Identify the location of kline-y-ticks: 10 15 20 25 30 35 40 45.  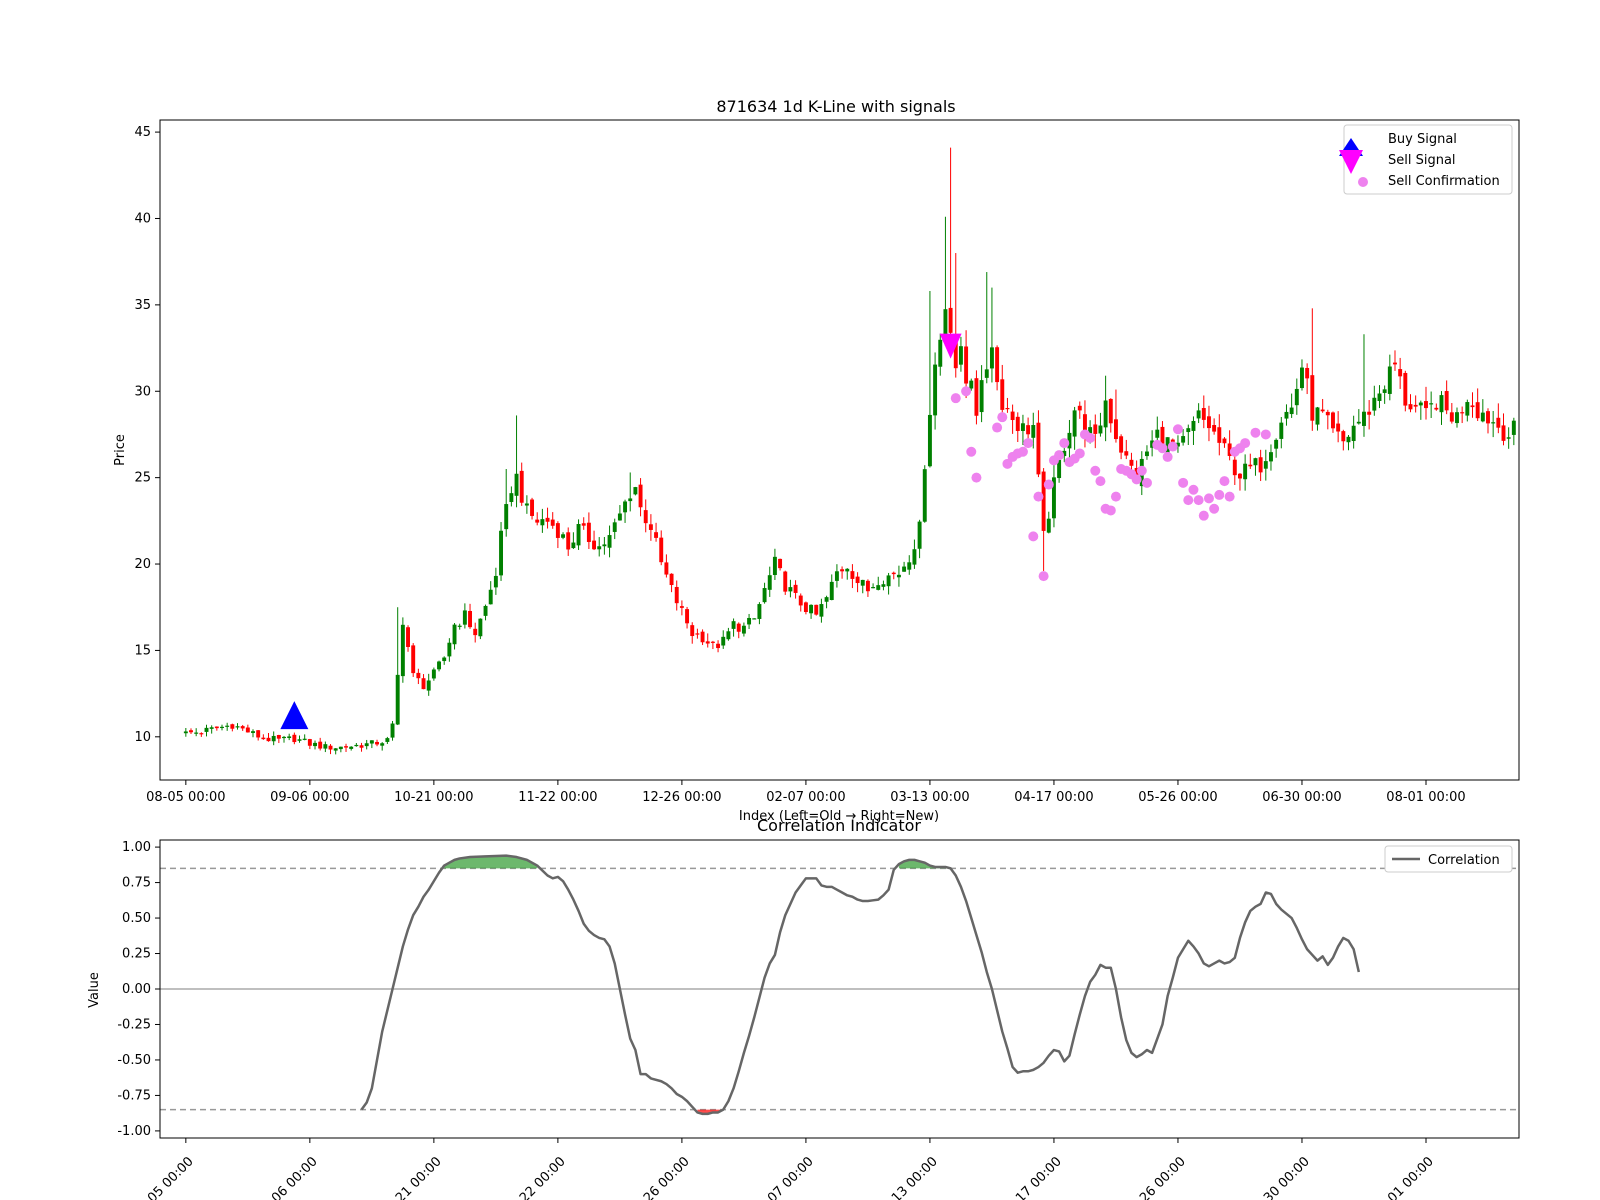
(147, 435).